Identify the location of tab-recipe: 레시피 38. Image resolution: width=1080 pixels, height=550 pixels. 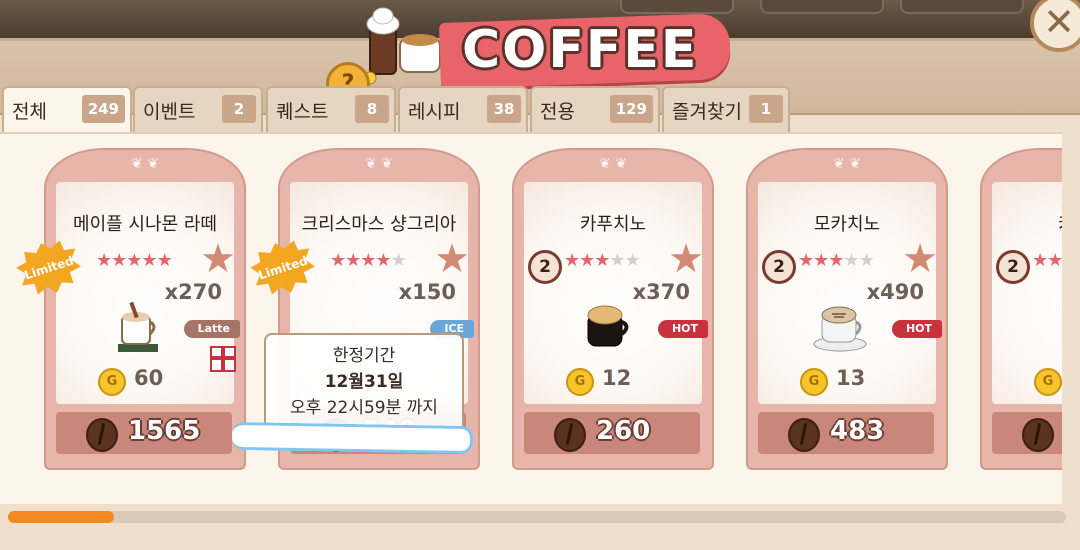
(463, 109).